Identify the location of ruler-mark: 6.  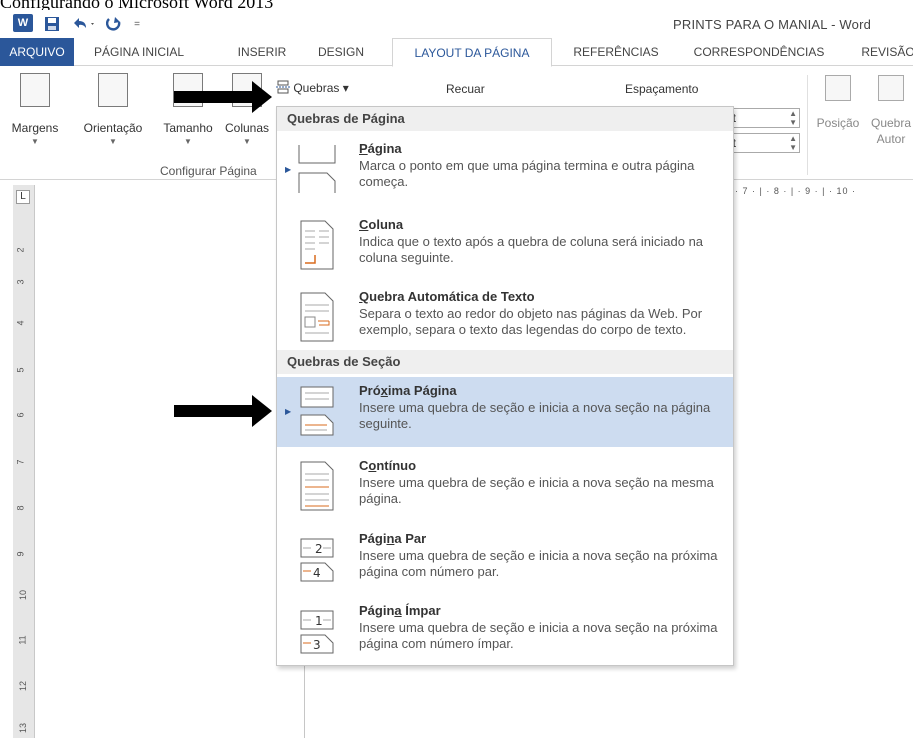
(20, 415).